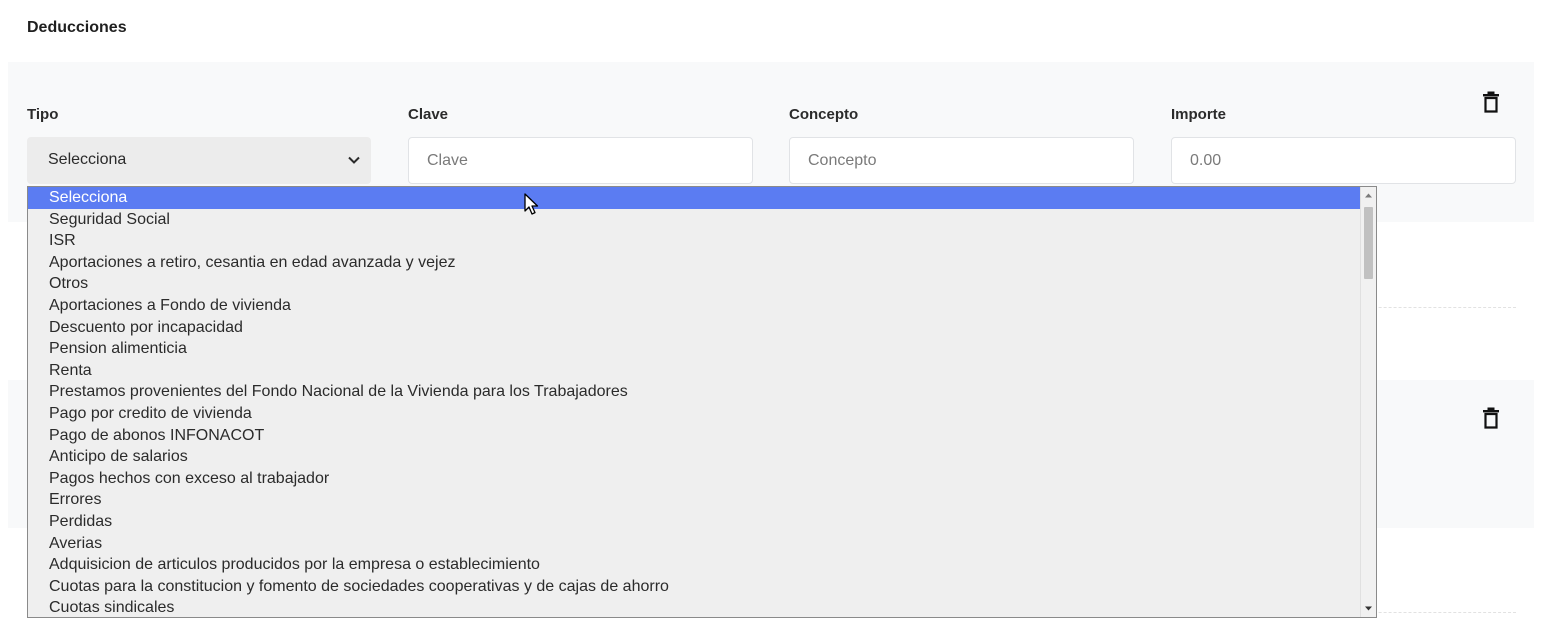  What do you see at coordinates (702, 220) in the screenshot?
I see `dropdown-option: Seguridad Social` at bounding box center [702, 220].